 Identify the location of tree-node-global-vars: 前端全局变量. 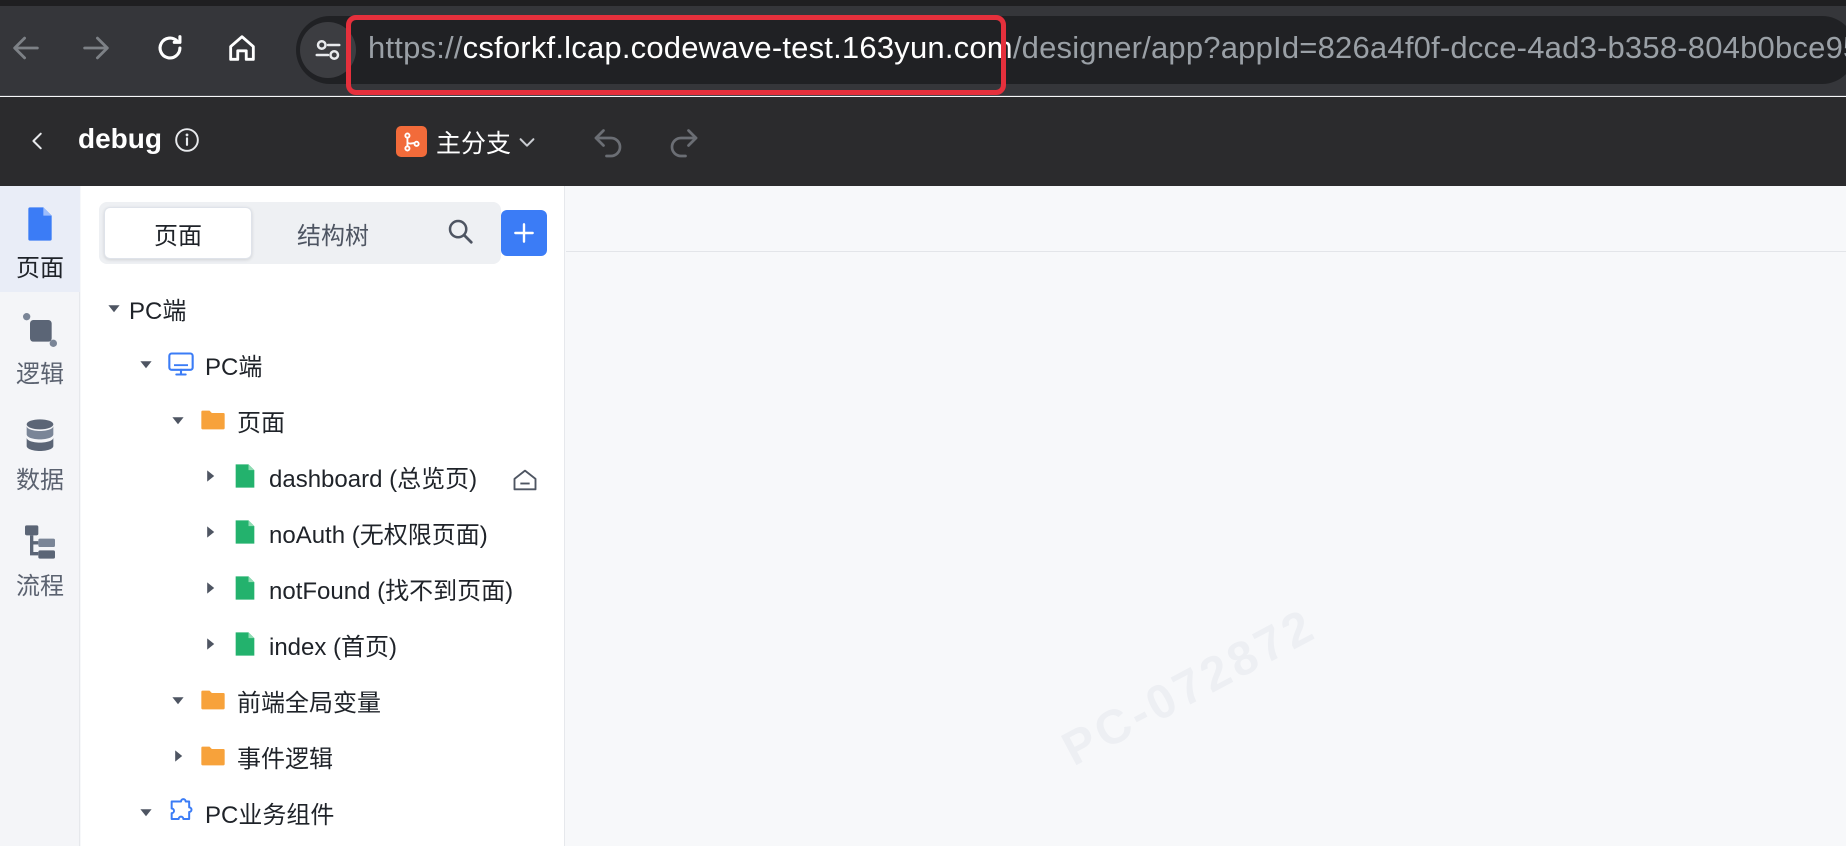
(274, 700).